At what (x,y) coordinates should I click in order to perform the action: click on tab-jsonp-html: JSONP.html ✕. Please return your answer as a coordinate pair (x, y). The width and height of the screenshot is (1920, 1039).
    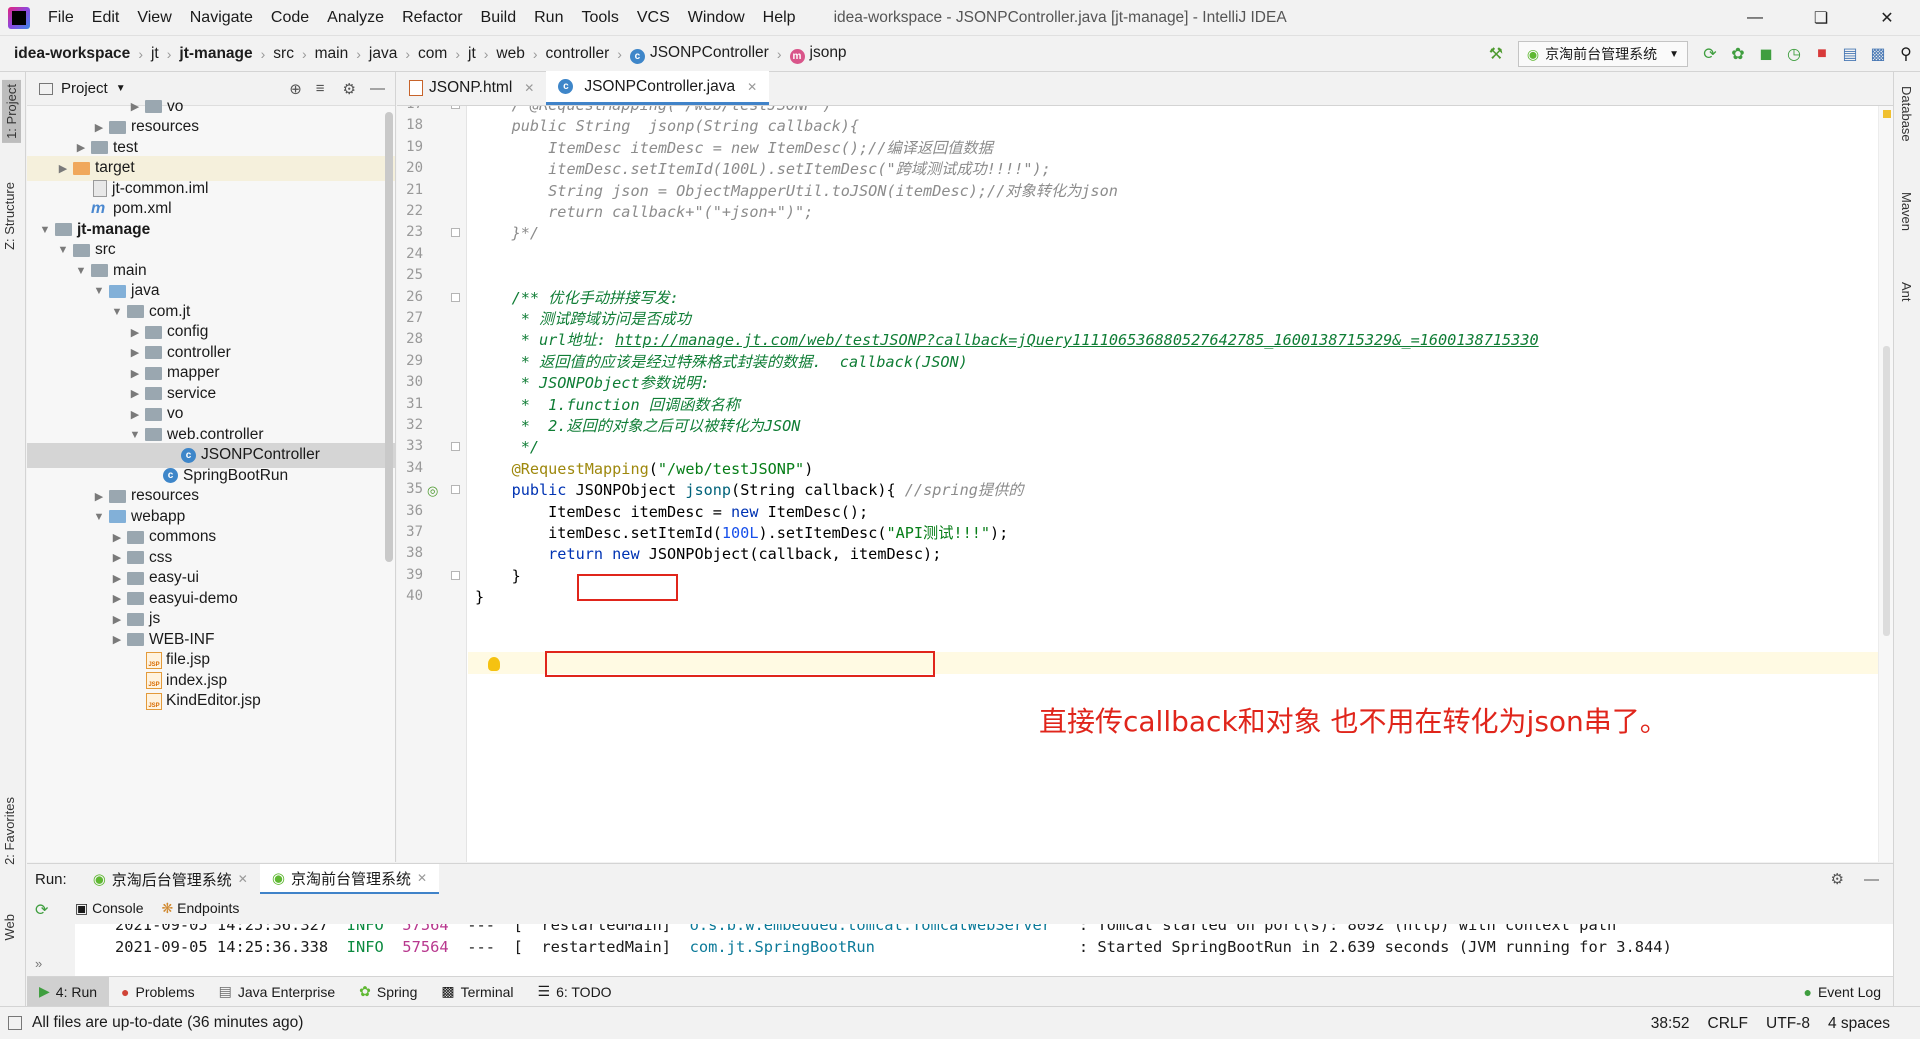
    Looking at the image, I should click on (471, 88).